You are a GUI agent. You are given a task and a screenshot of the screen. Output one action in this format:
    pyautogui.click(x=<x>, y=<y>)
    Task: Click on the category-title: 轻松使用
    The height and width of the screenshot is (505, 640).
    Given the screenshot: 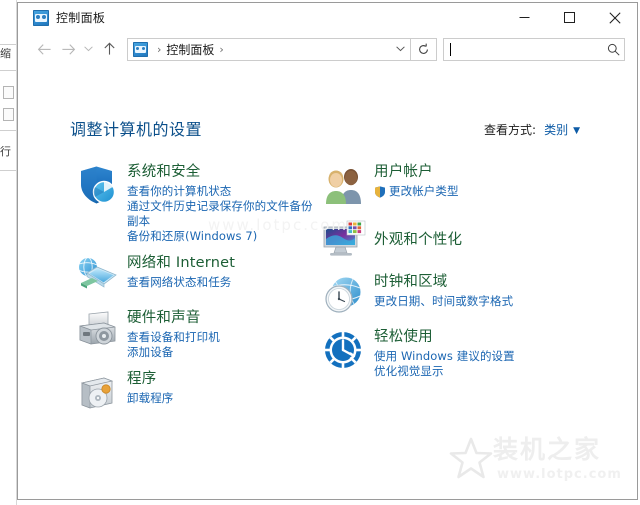 What is the action you would take?
    pyautogui.click(x=444, y=337)
    